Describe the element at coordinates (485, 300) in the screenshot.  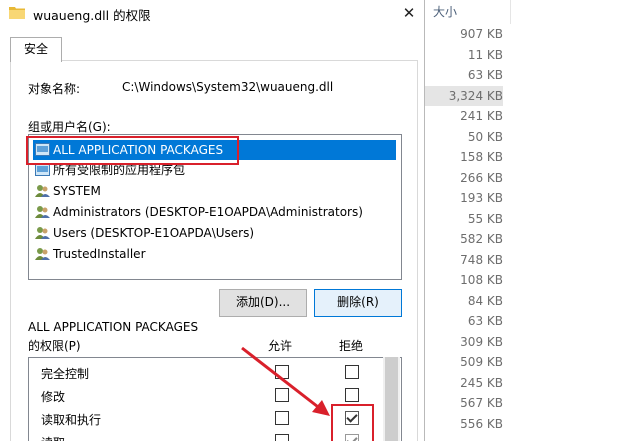
I see `file-size-cell: 84 KB` at that location.